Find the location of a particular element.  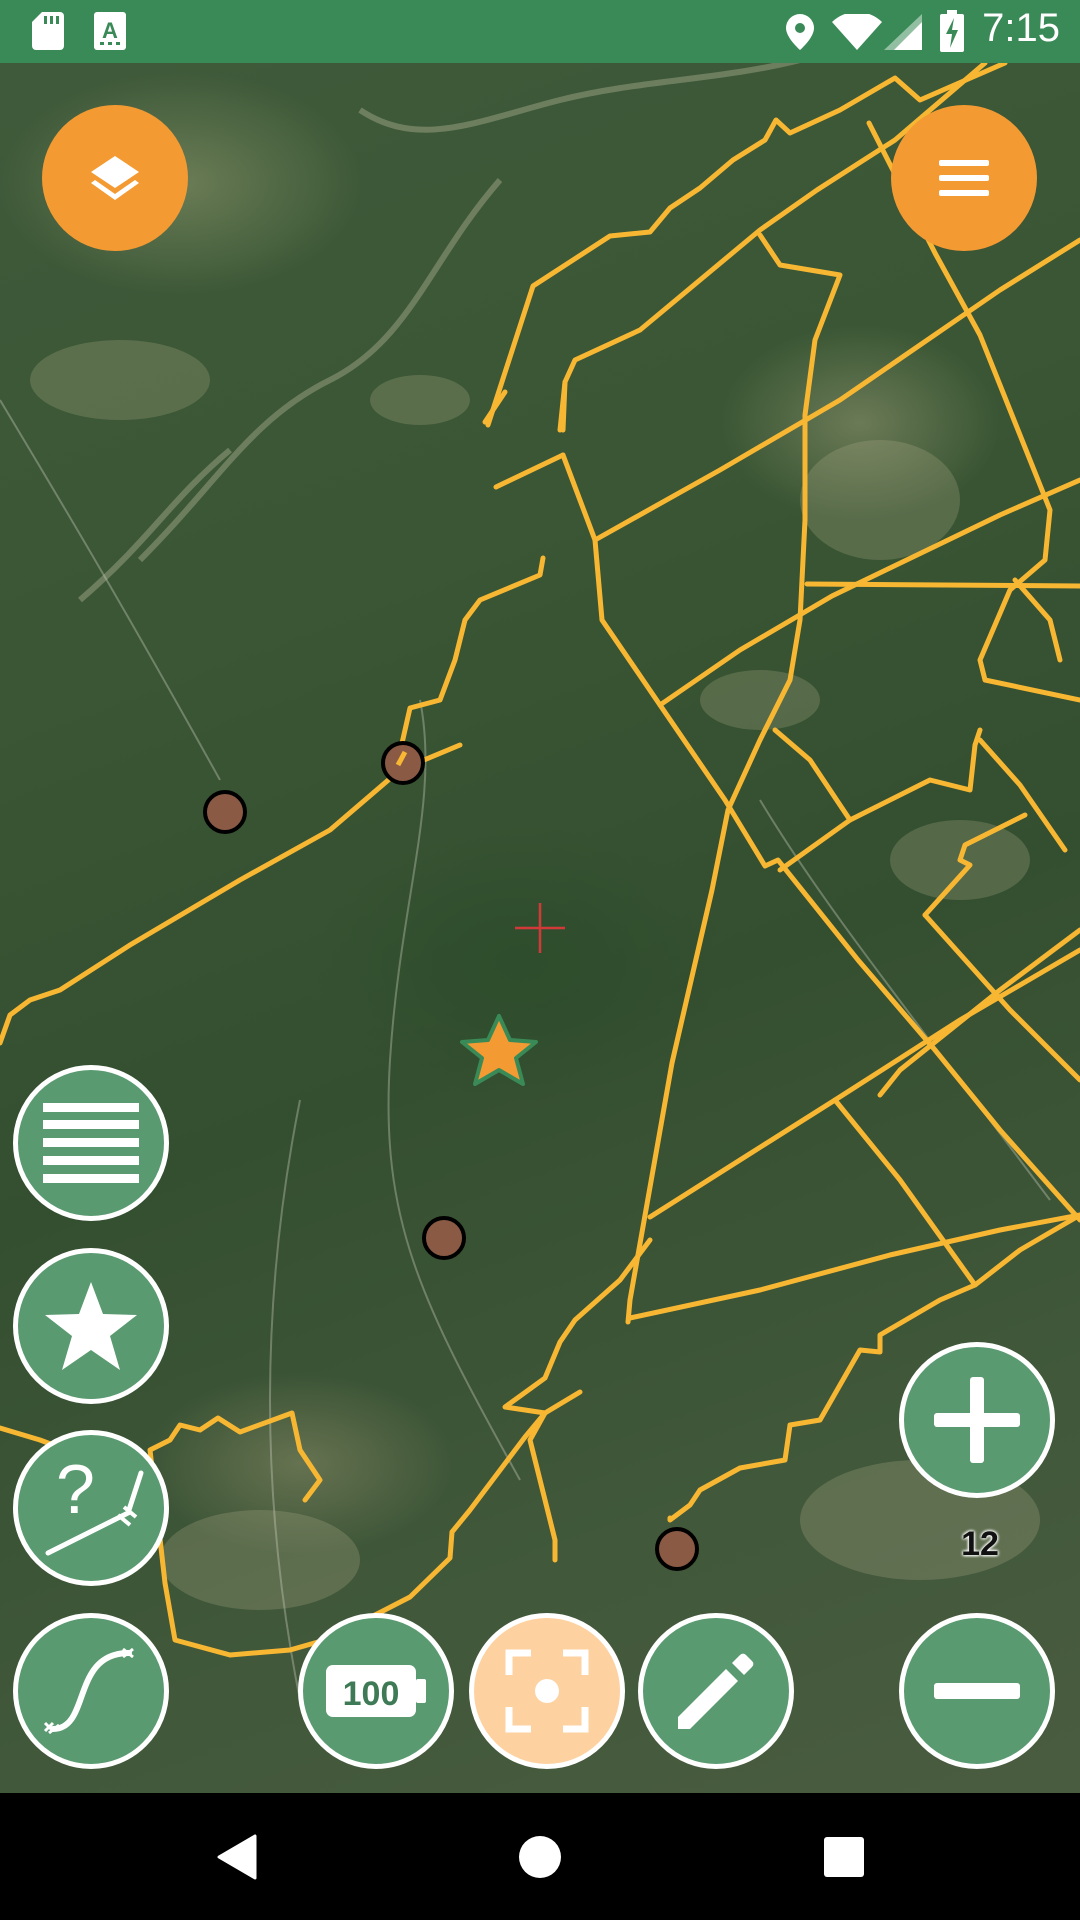

plus-icon is located at coordinates (977, 1420).